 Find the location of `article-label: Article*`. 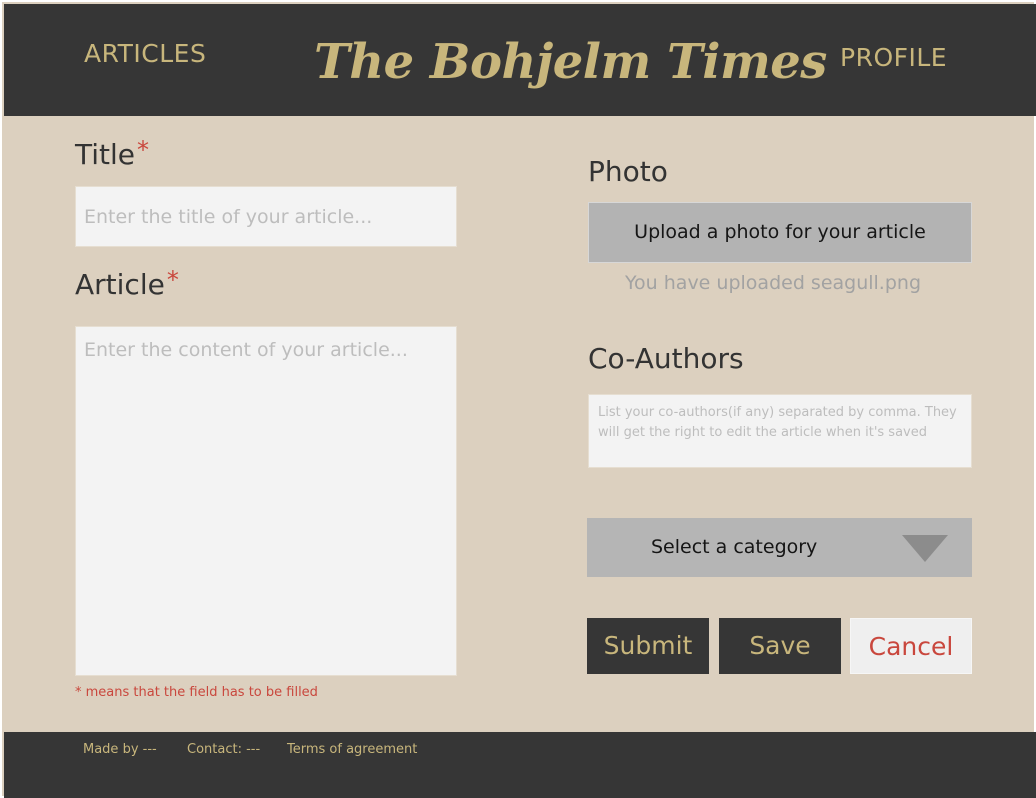

article-label: Article* is located at coordinates (127, 283).